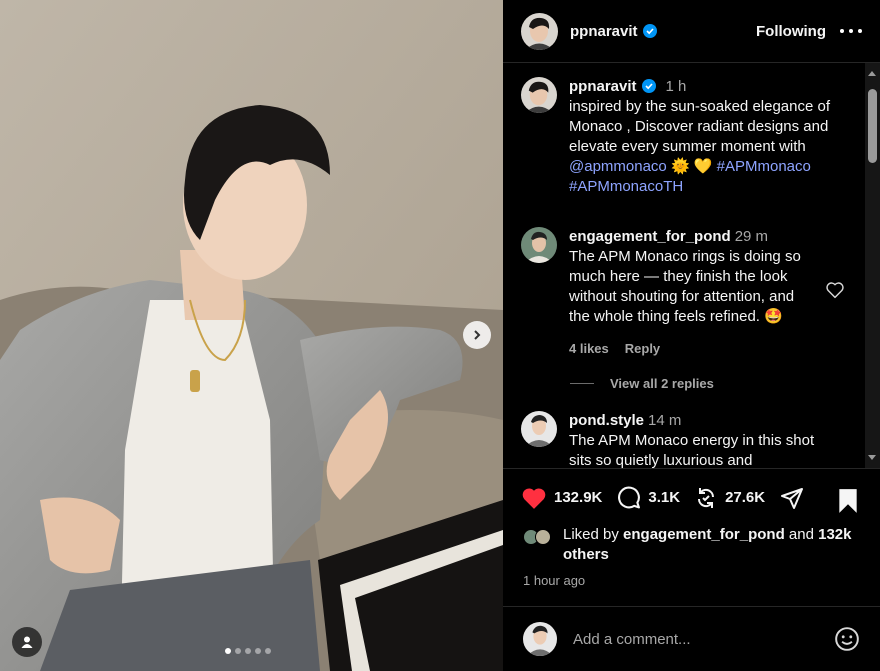 The height and width of the screenshot is (671, 880). I want to click on mention-link: @apmmonaco, so click(618, 166).